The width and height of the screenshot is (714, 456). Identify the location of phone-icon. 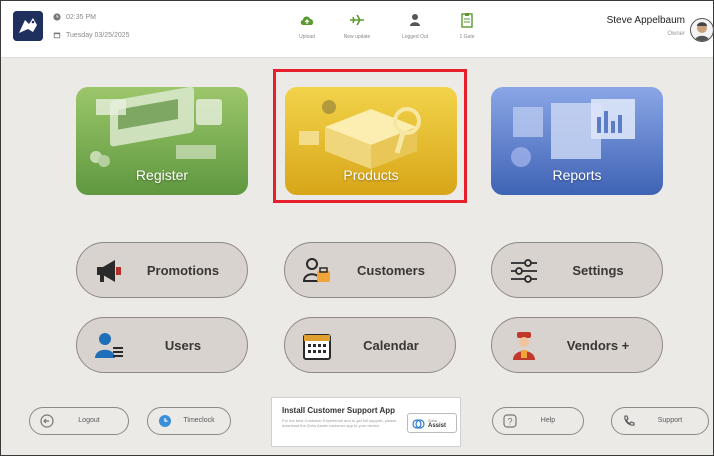
(629, 420).